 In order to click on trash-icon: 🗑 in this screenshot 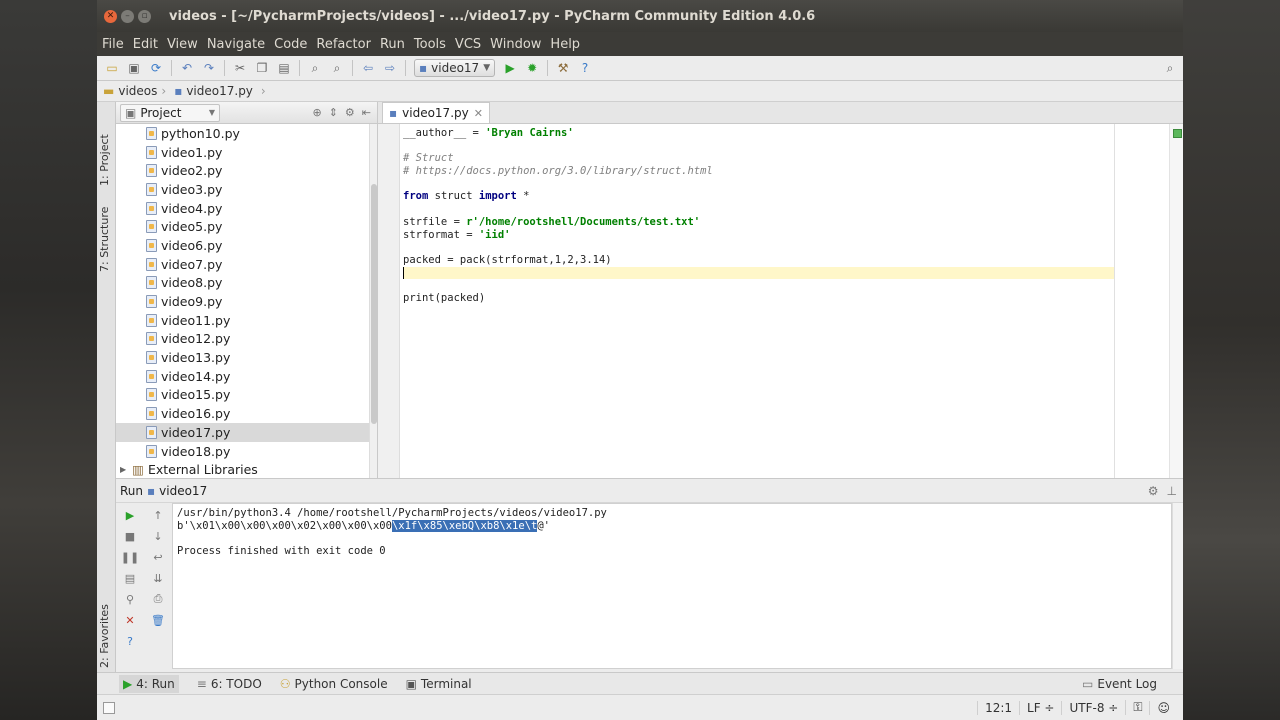, I will do `click(158, 620)`.